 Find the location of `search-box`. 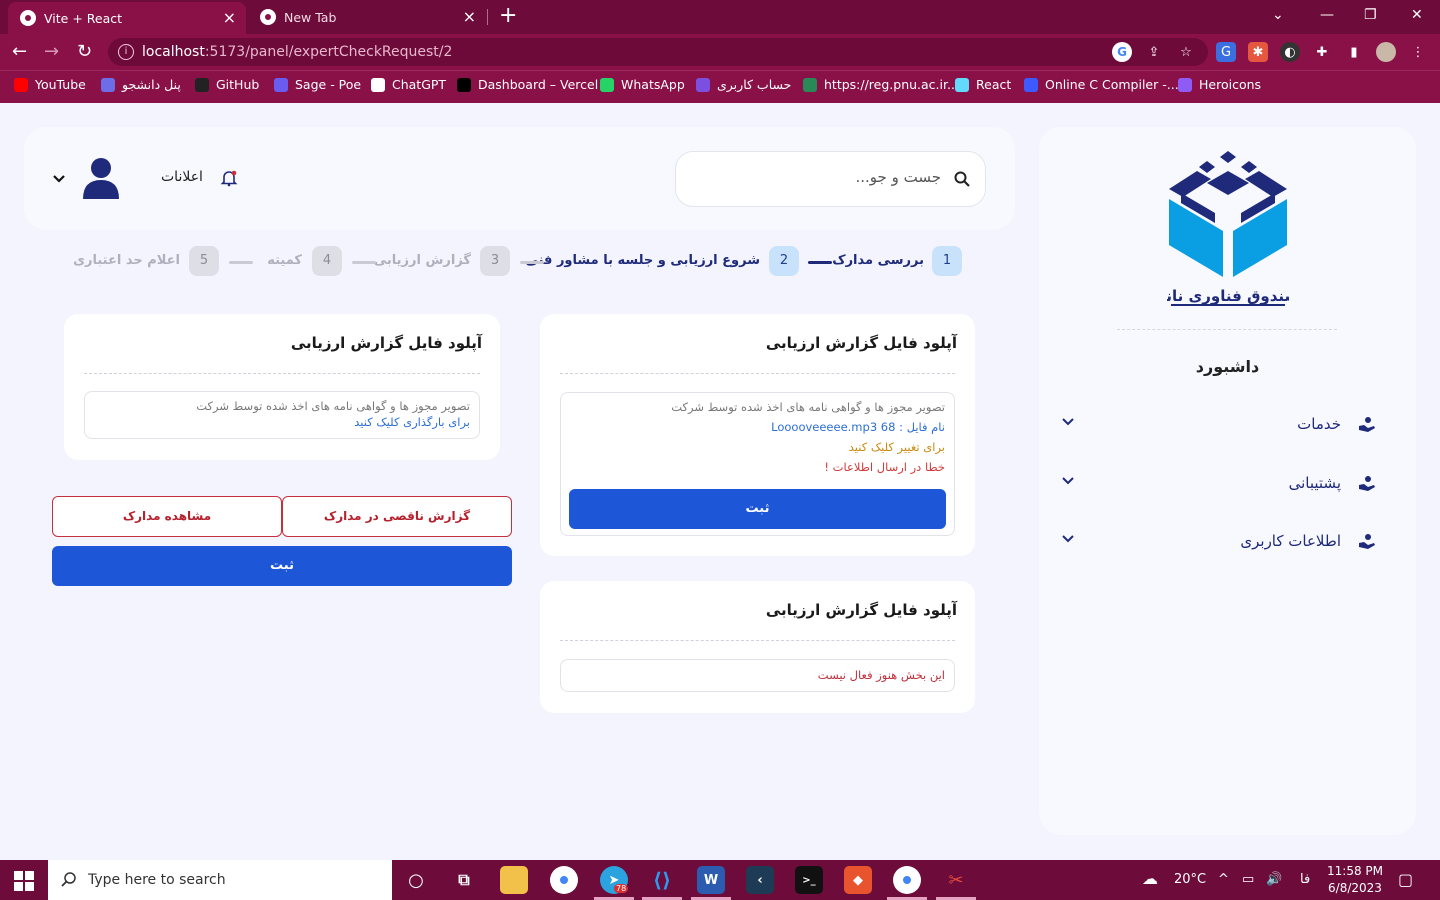

search-box is located at coordinates (830, 179).